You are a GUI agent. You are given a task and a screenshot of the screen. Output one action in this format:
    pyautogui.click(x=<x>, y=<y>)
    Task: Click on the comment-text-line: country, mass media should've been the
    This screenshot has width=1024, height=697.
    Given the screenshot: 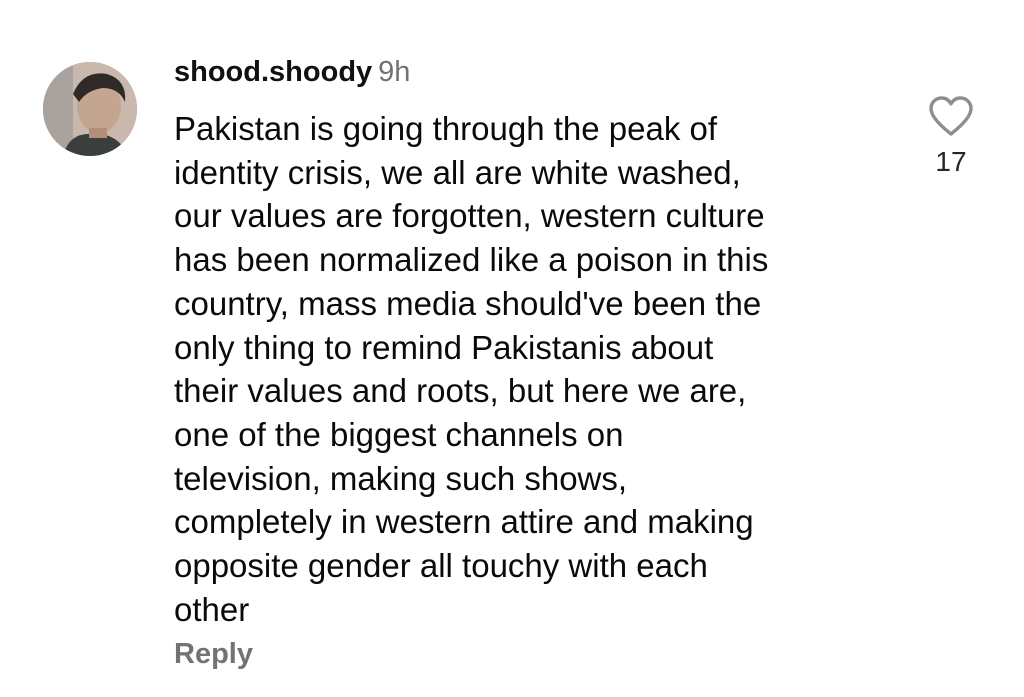 What is the action you would take?
    pyautogui.click(x=468, y=303)
    